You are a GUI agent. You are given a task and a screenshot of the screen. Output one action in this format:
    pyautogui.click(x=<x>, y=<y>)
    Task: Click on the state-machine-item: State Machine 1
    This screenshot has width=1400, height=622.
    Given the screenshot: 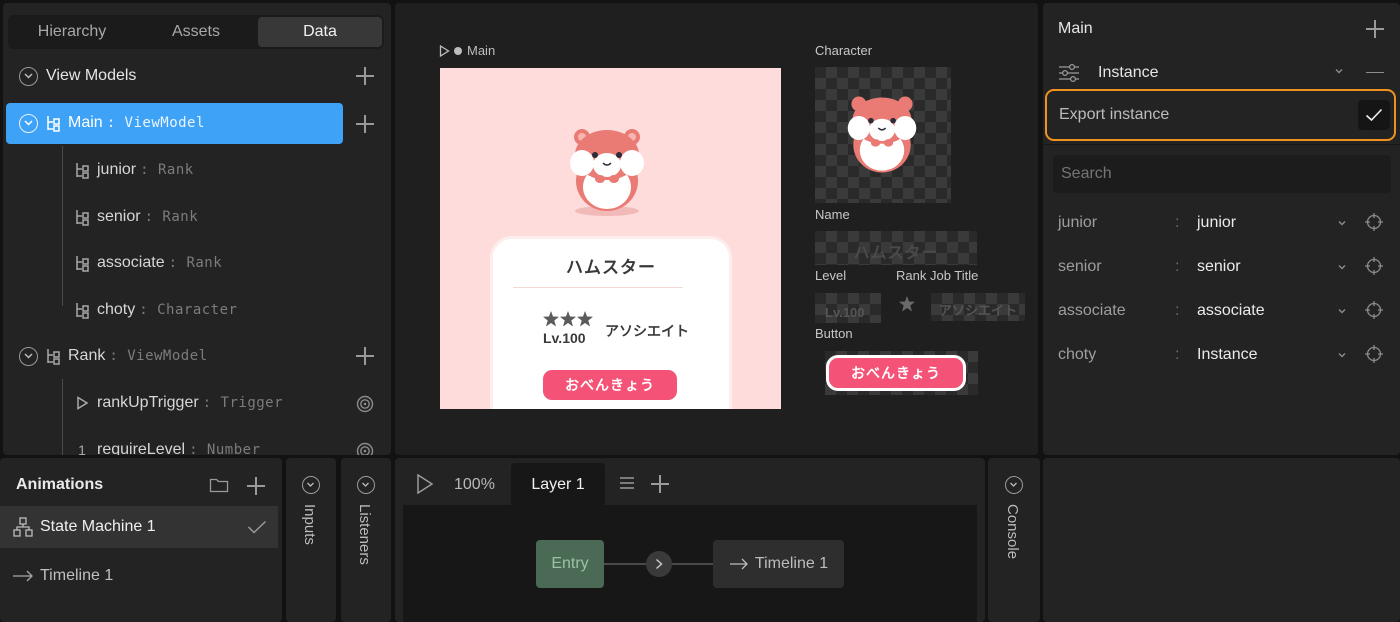 What is the action you would take?
    pyautogui.click(x=98, y=527)
    